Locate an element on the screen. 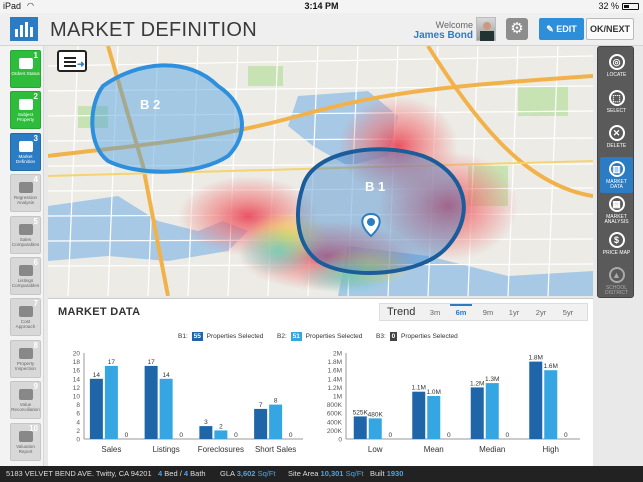 The image size is (643, 482). y-tick-label: 0 is located at coordinates (78, 440).